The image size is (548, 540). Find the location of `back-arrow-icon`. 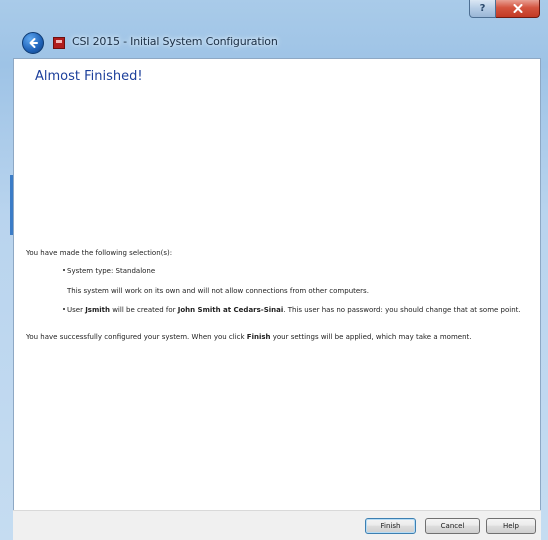

back-arrow-icon is located at coordinates (33, 43).